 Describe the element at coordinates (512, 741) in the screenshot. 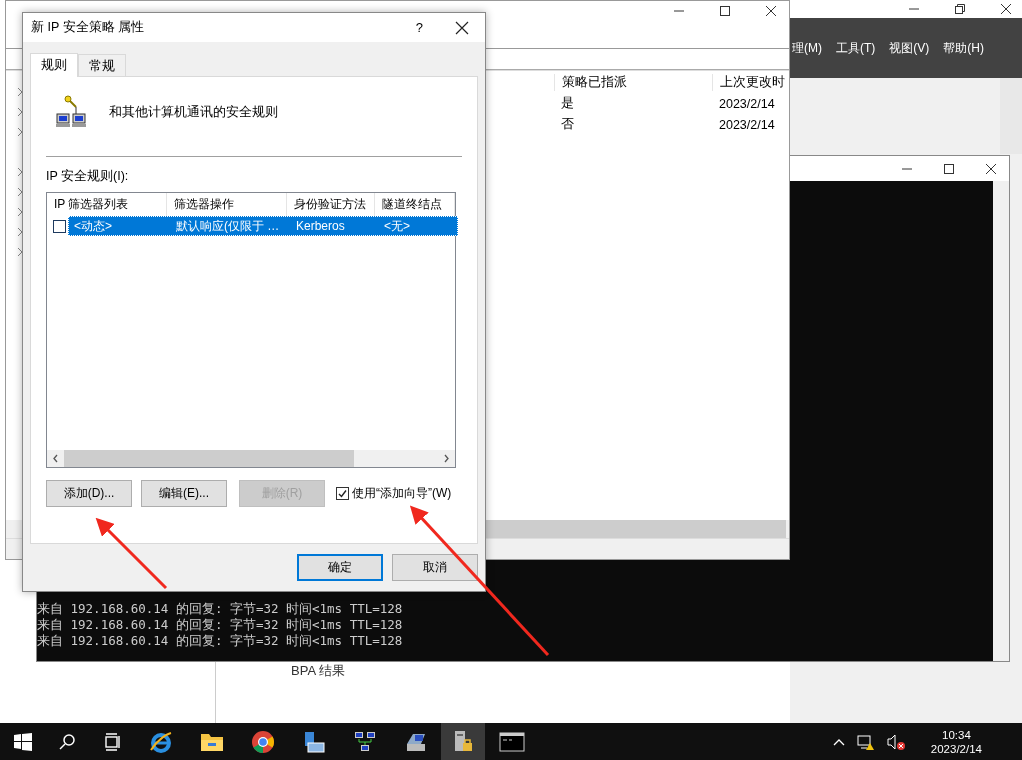

I see `console-icon` at that location.